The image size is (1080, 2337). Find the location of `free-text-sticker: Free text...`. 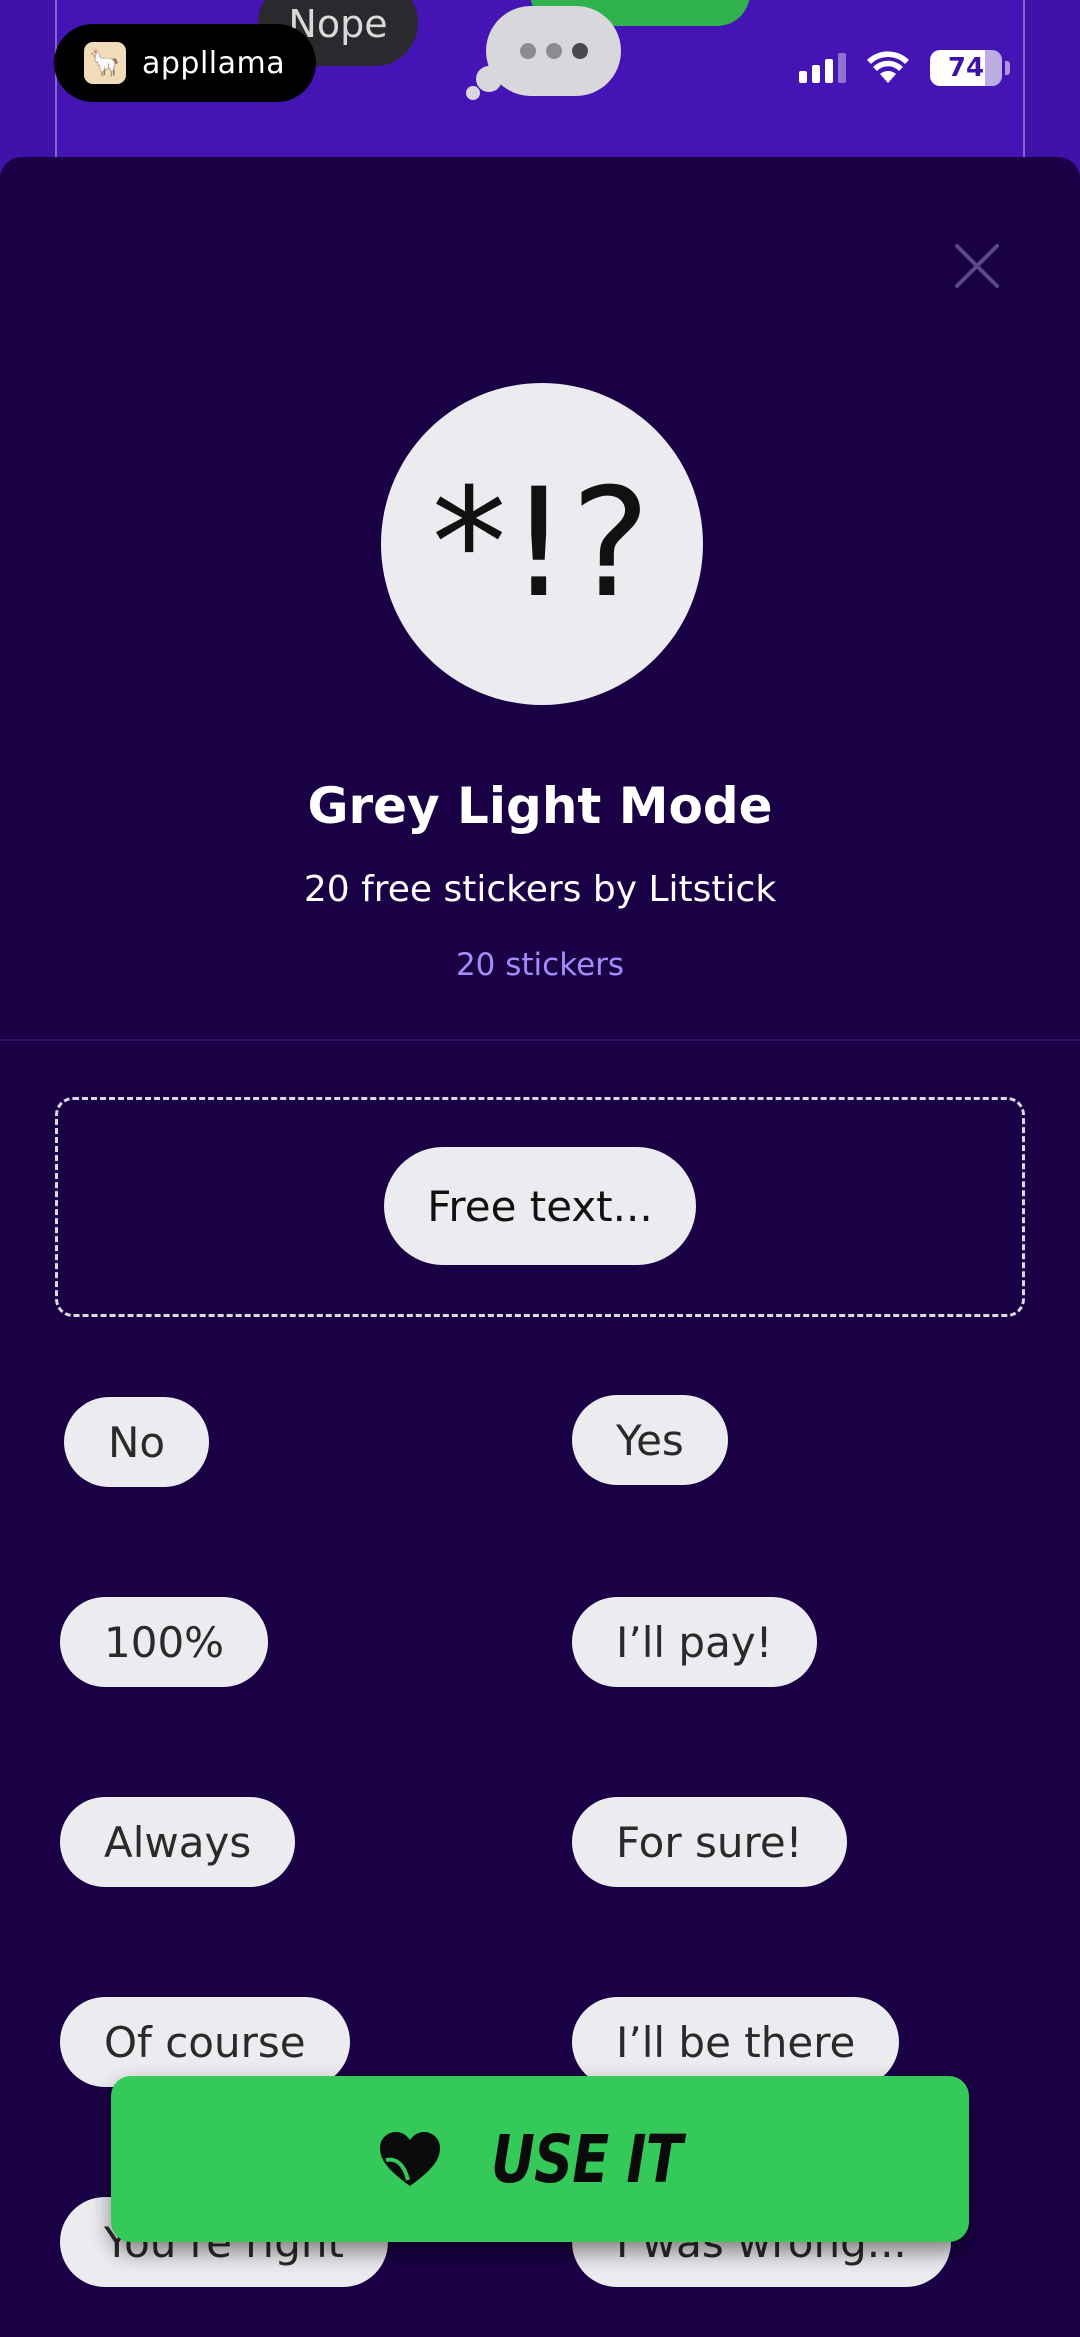

free-text-sticker: Free text... is located at coordinates (540, 1206).